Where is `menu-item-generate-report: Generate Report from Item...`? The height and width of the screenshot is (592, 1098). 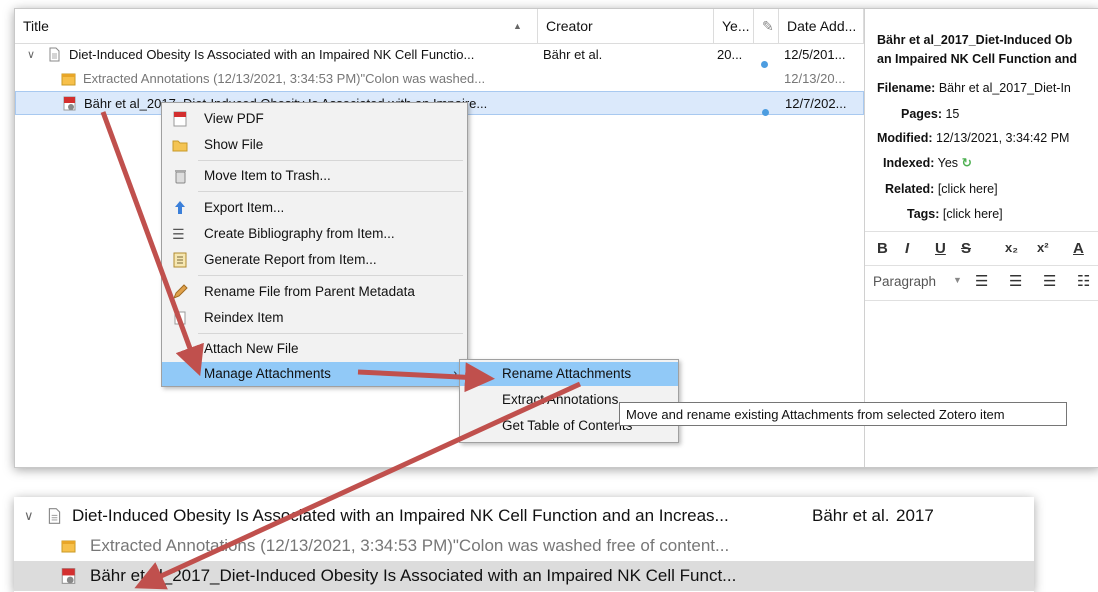 menu-item-generate-report: Generate Report from Item... is located at coordinates (314, 260).